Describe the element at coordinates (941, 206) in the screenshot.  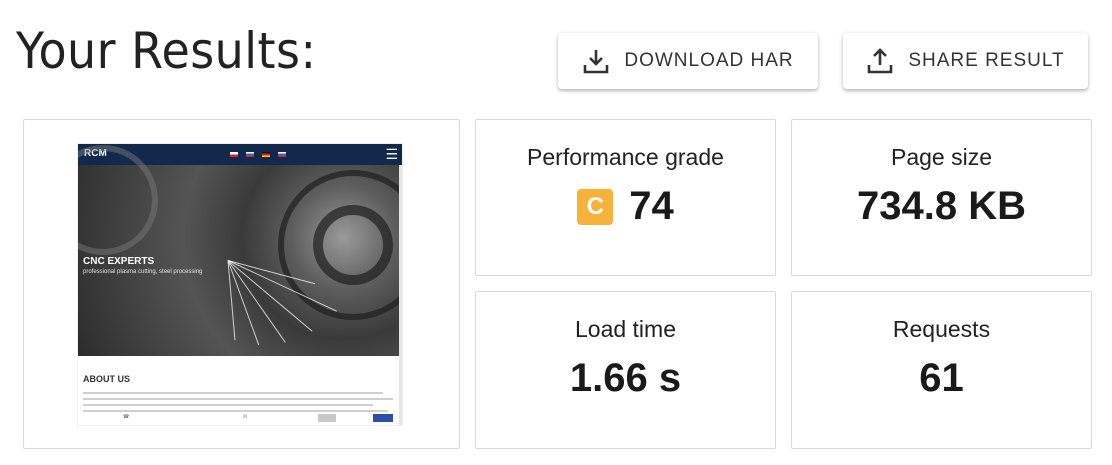
I see `page-size-value: 734.8 KB` at that location.